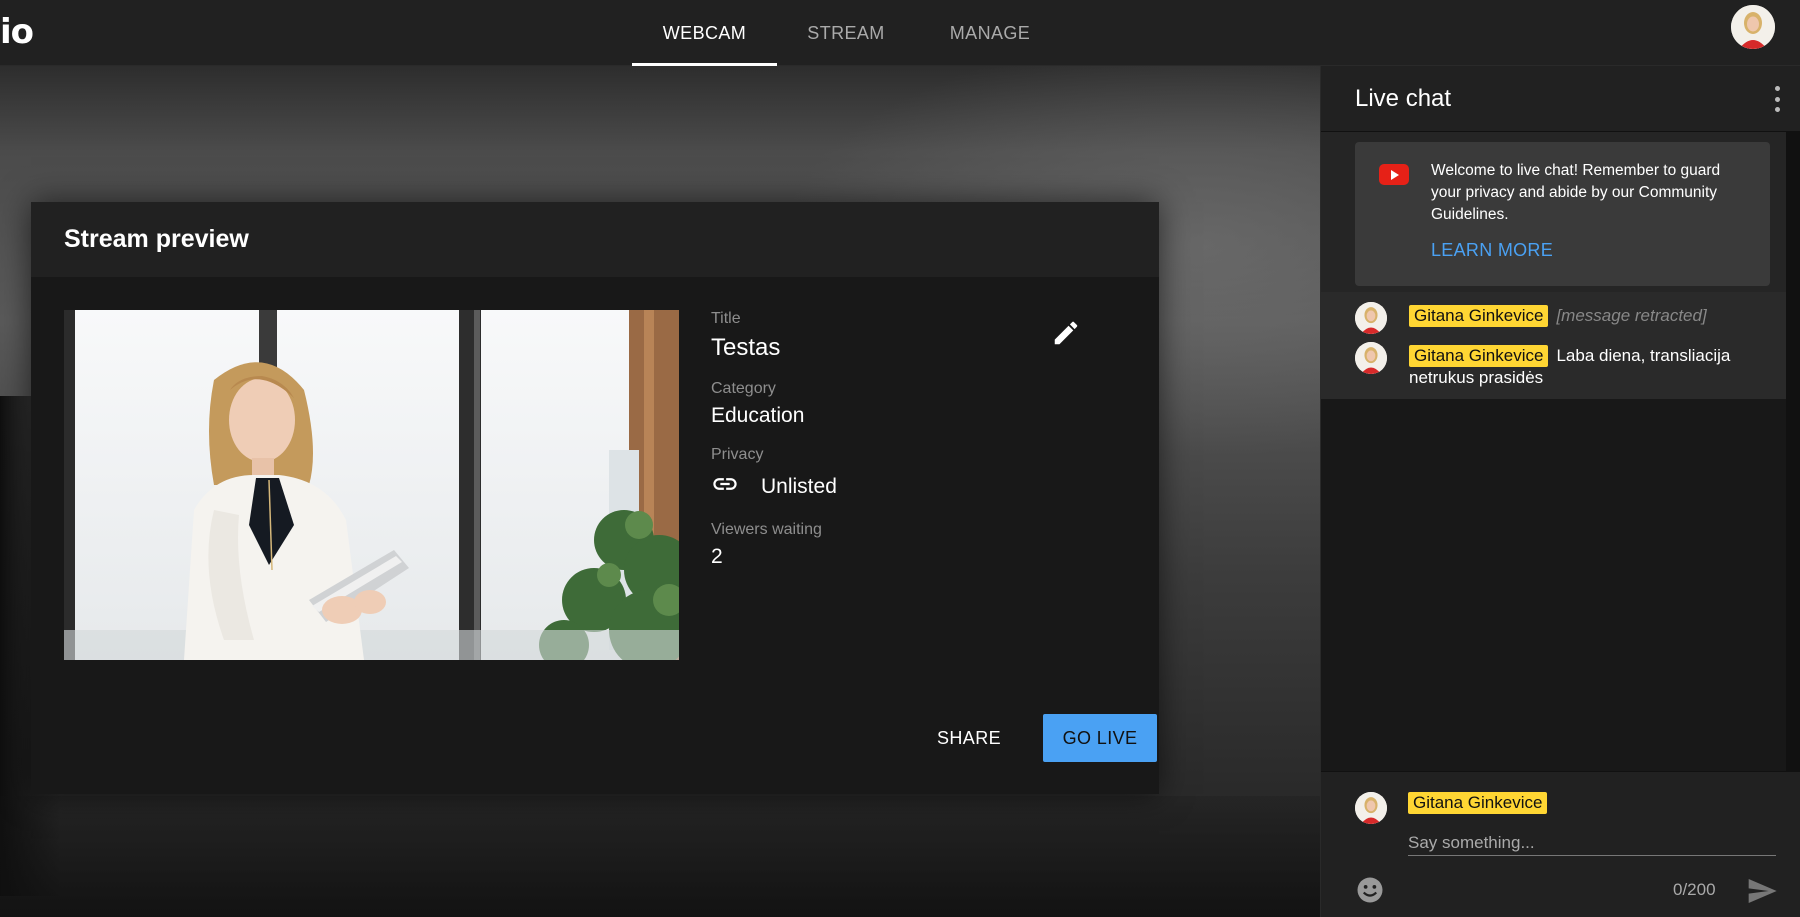  Describe the element at coordinates (1762, 895) in the screenshot. I see `send-icon` at that location.